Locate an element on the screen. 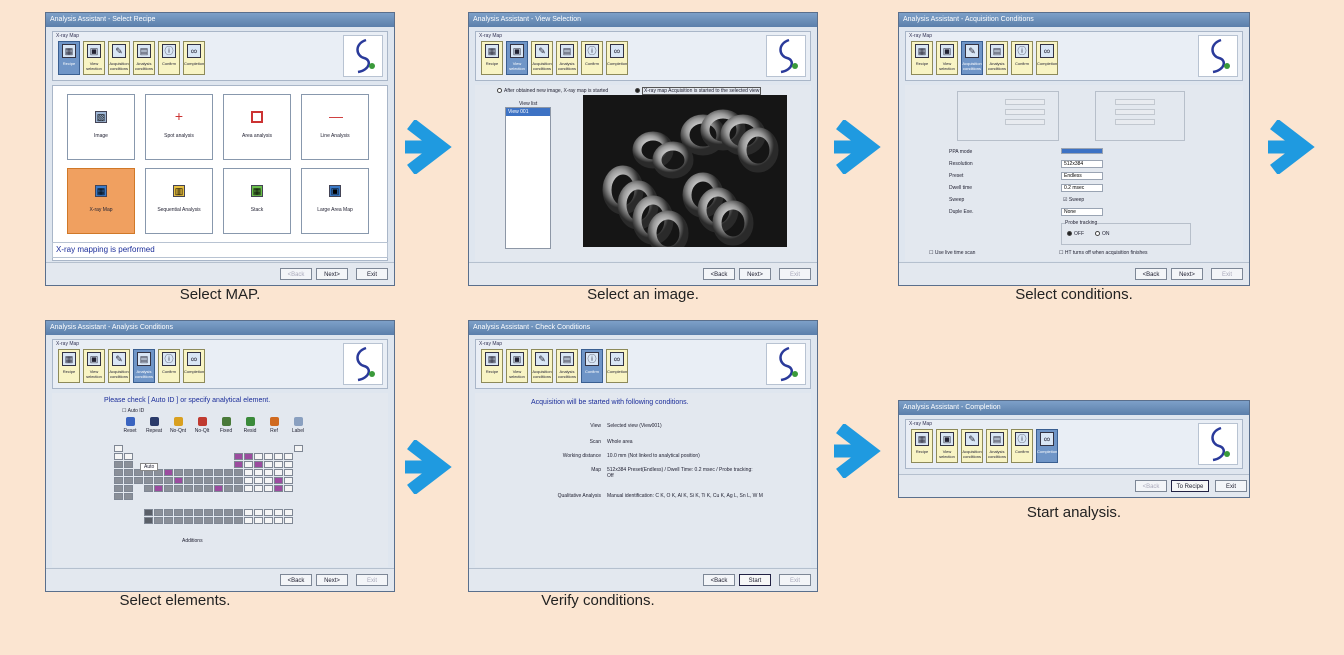 This screenshot has width=1344, height=655. live-time-checkbox: ☐ Use live time scan is located at coordinates (952, 253).